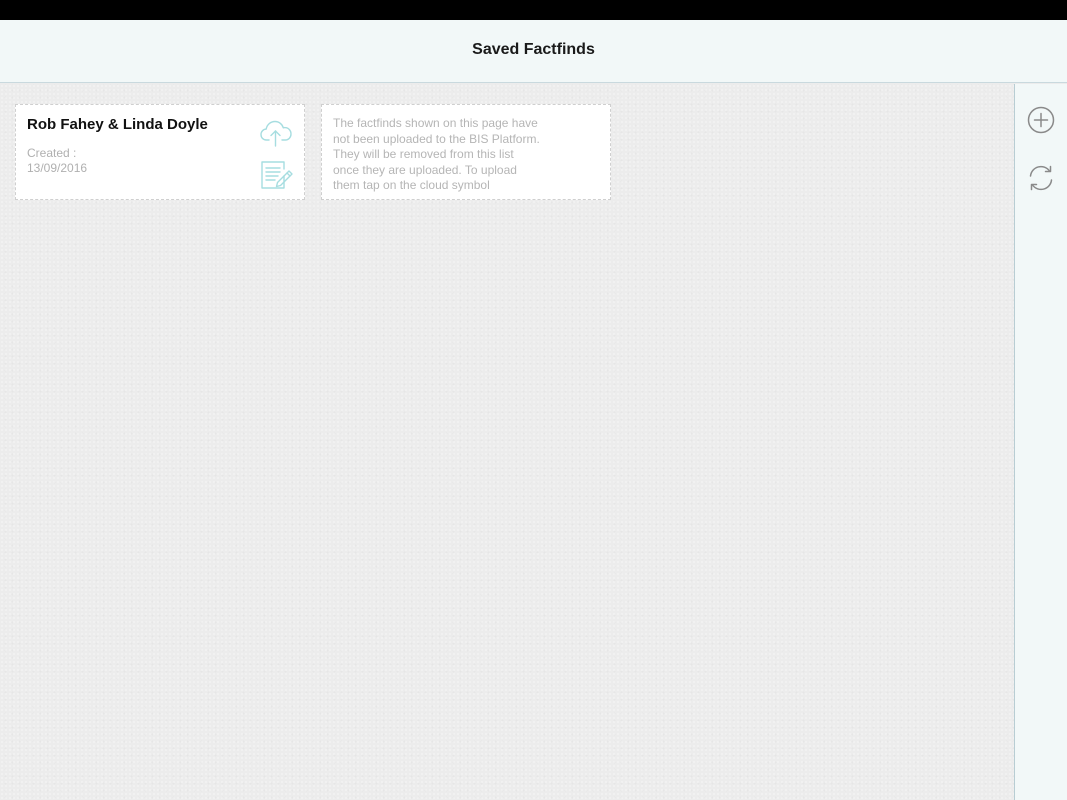 The width and height of the screenshot is (1067, 800). What do you see at coordinates (533, 10) in the screenshot?
I see `status-bar` at bounding box center [533, 10].